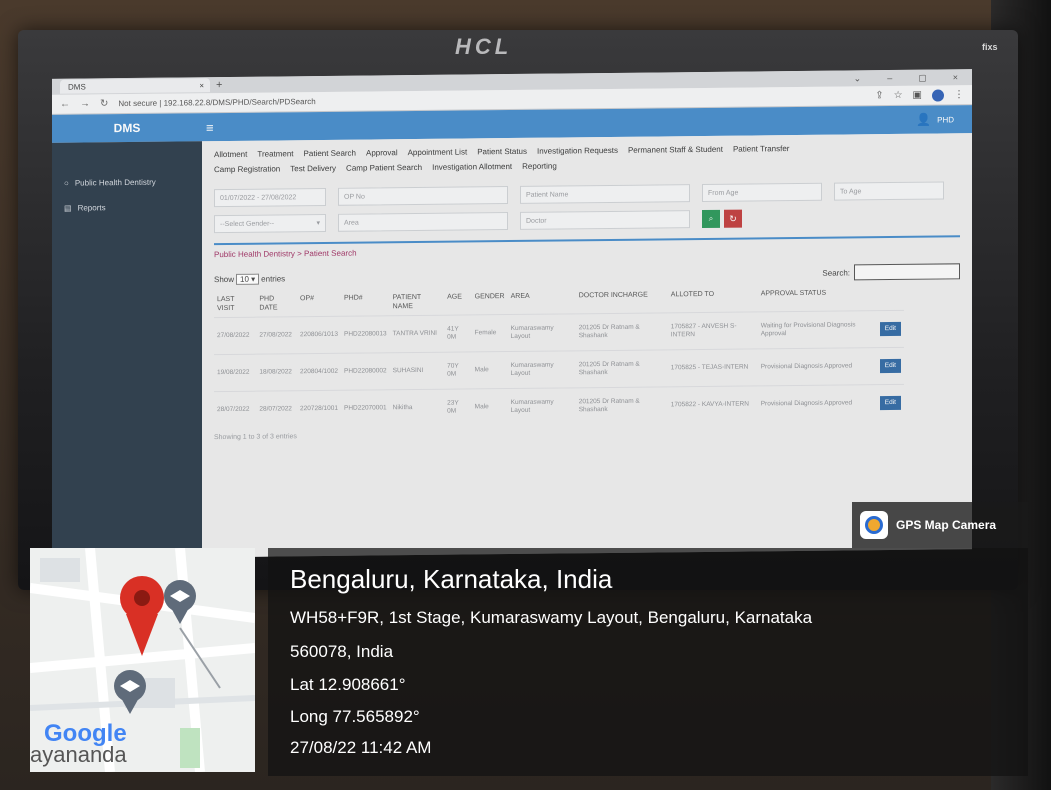 The height and width of the screenshot is (790, 1051). What do you see at coordinates (127, 128) in the screenshot?
I see `app-brand: DMS` at bounding box center [127, 128].